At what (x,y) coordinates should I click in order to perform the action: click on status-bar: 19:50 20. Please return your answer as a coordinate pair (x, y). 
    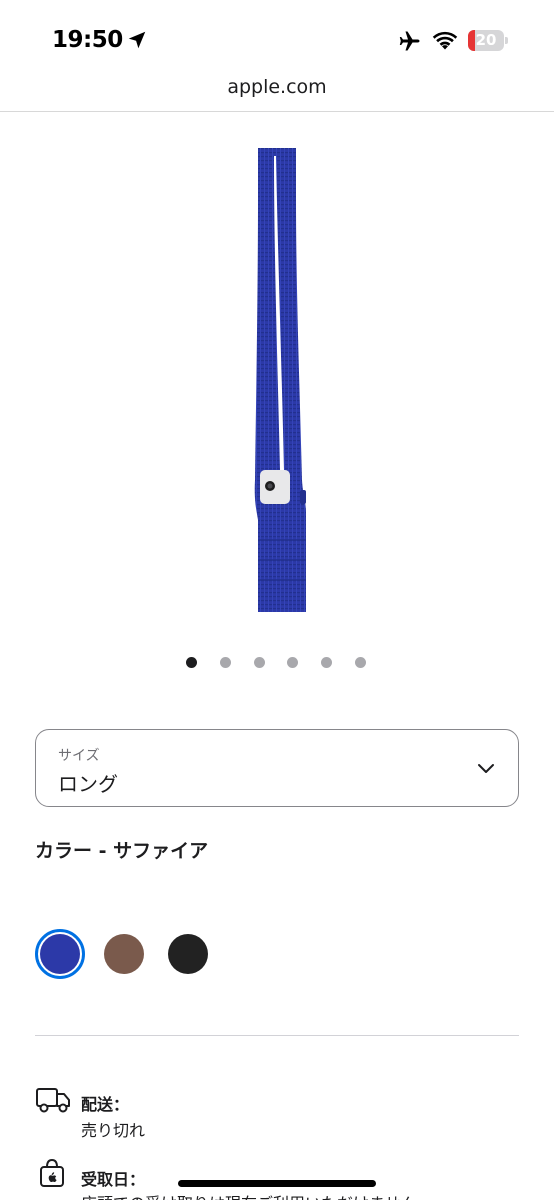
    Looking at the image, I should click on (277, 36).